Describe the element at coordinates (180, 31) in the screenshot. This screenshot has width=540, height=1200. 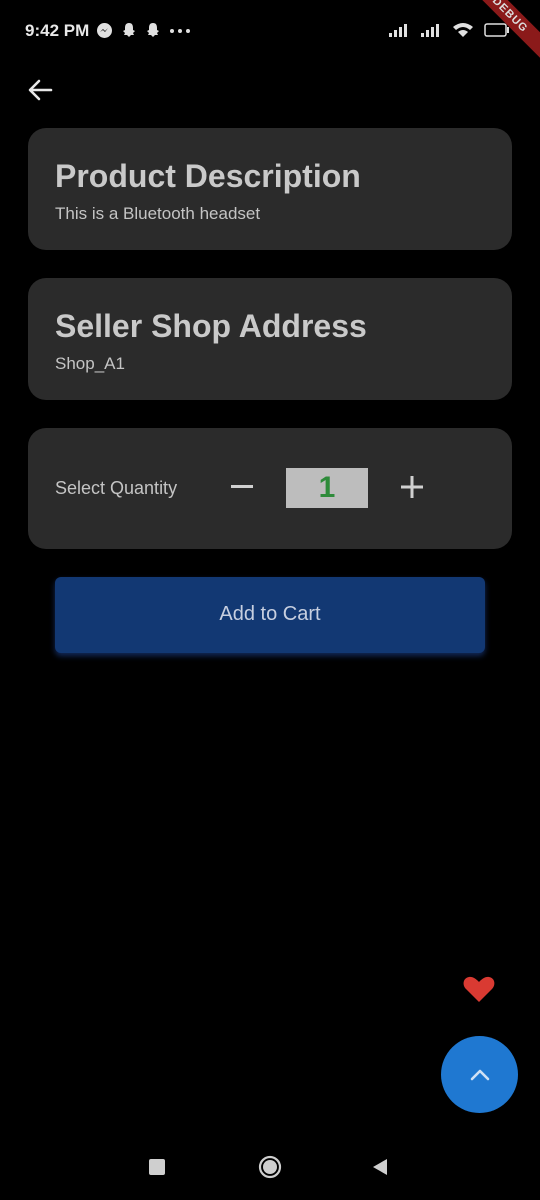
I see `more-notifications-icon` at that location.